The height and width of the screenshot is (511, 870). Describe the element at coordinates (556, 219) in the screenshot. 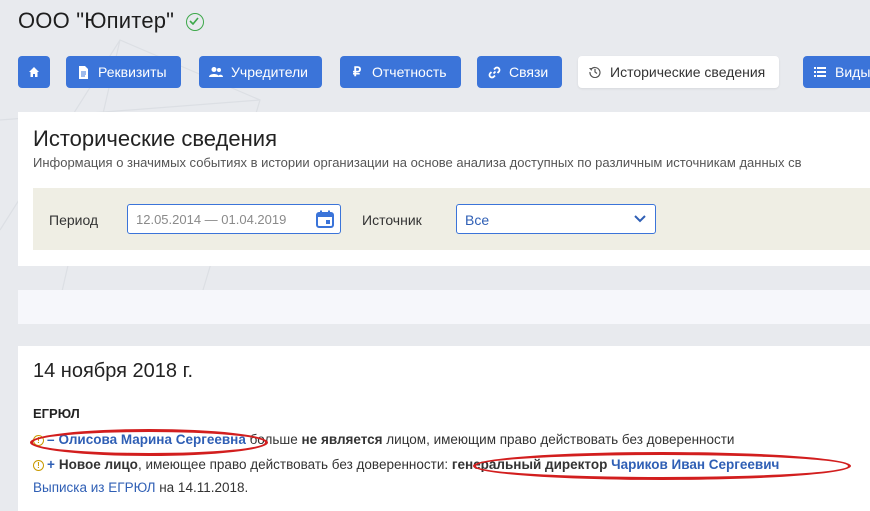

I see `source-select: Все` at that location.